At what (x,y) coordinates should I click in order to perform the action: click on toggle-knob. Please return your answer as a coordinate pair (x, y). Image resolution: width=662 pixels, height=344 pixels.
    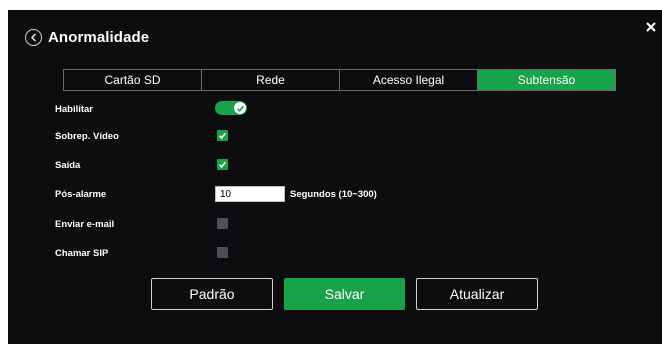
    Looking at the image, I should click on (240, 108).